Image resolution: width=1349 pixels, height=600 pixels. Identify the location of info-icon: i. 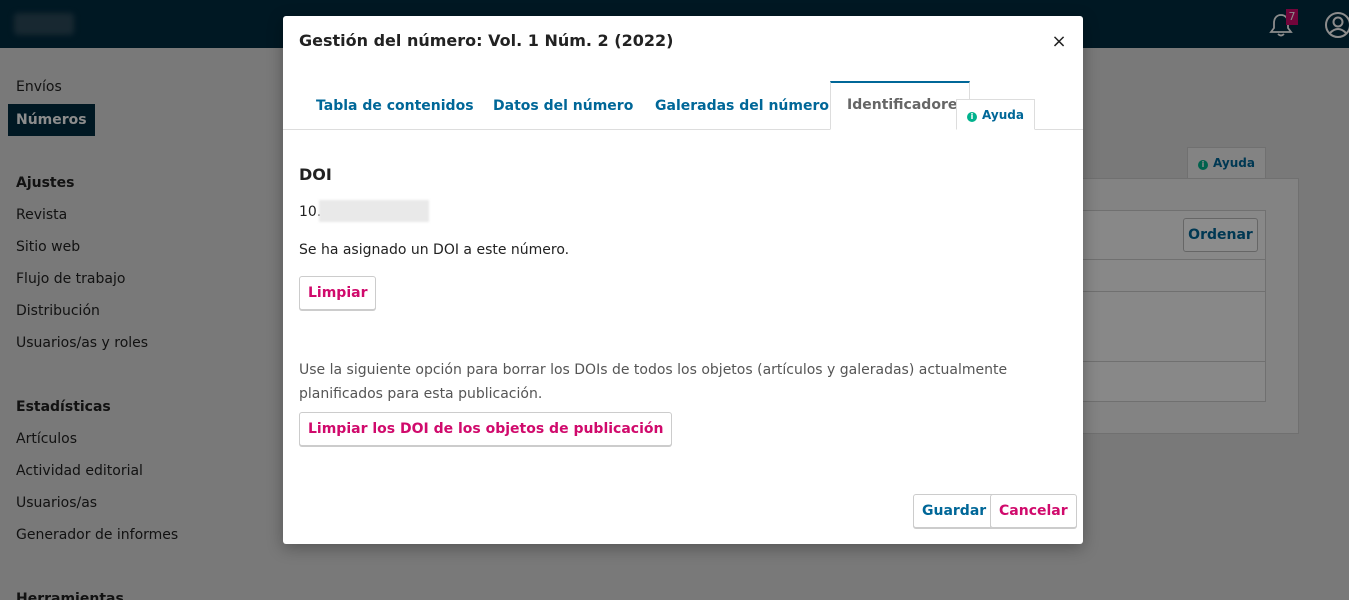
(972, 117).